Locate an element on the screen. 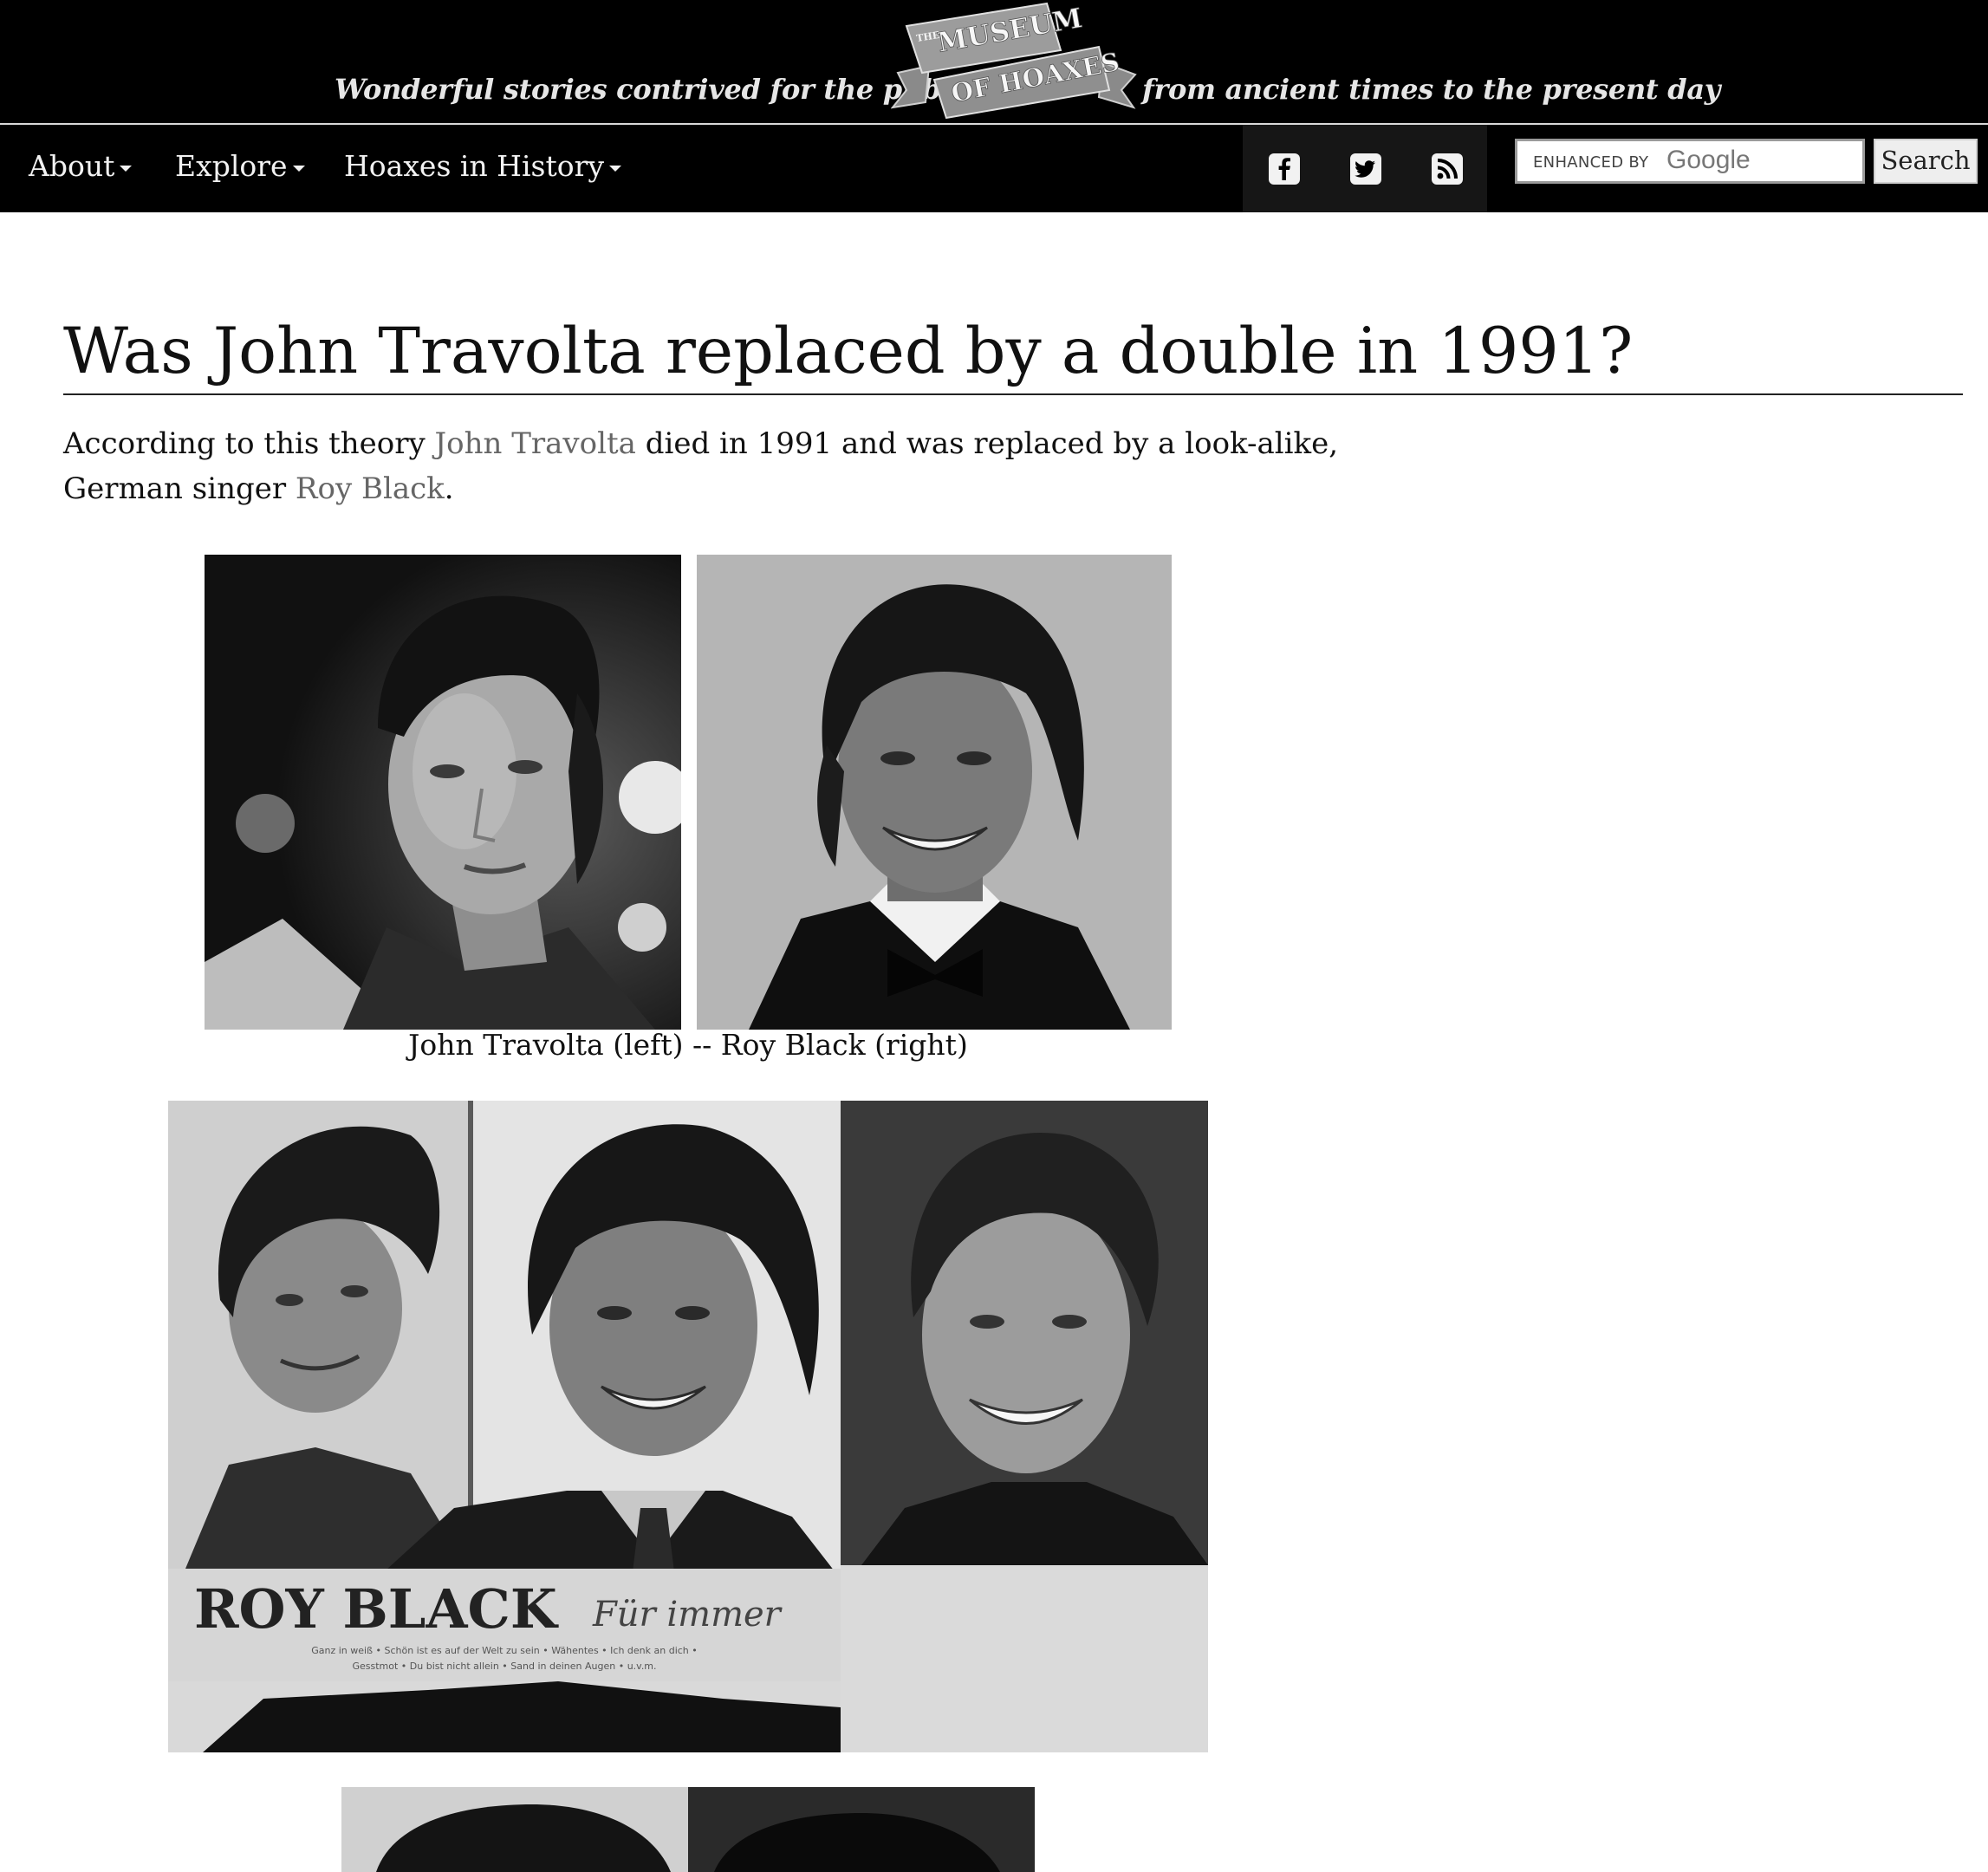 This screenshot has width=1988, height=1872. roy-black-link: Roy Black is located at coordinates (370, 488).